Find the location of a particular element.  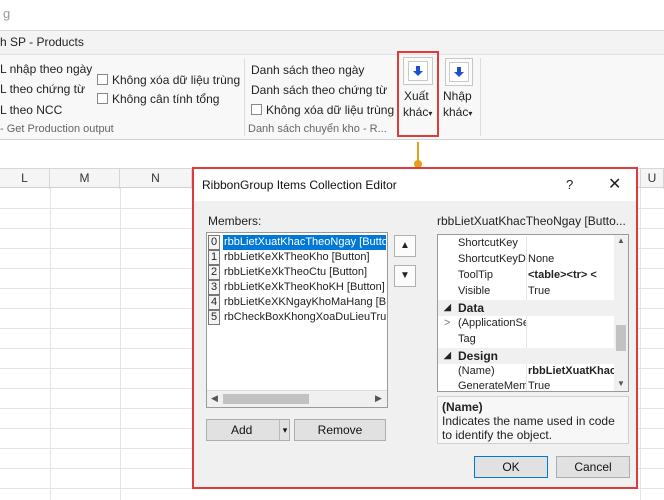

column-header-l: L is located at coordinates (25, 179).